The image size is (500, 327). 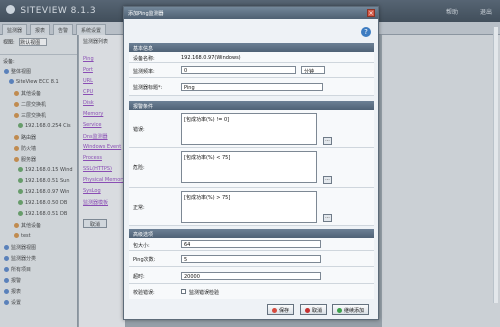 What do you see at coordinates (144, 293) in the screenshot?
I see `verify-error-label: 校验错误:` at bounding box center [144, 293].